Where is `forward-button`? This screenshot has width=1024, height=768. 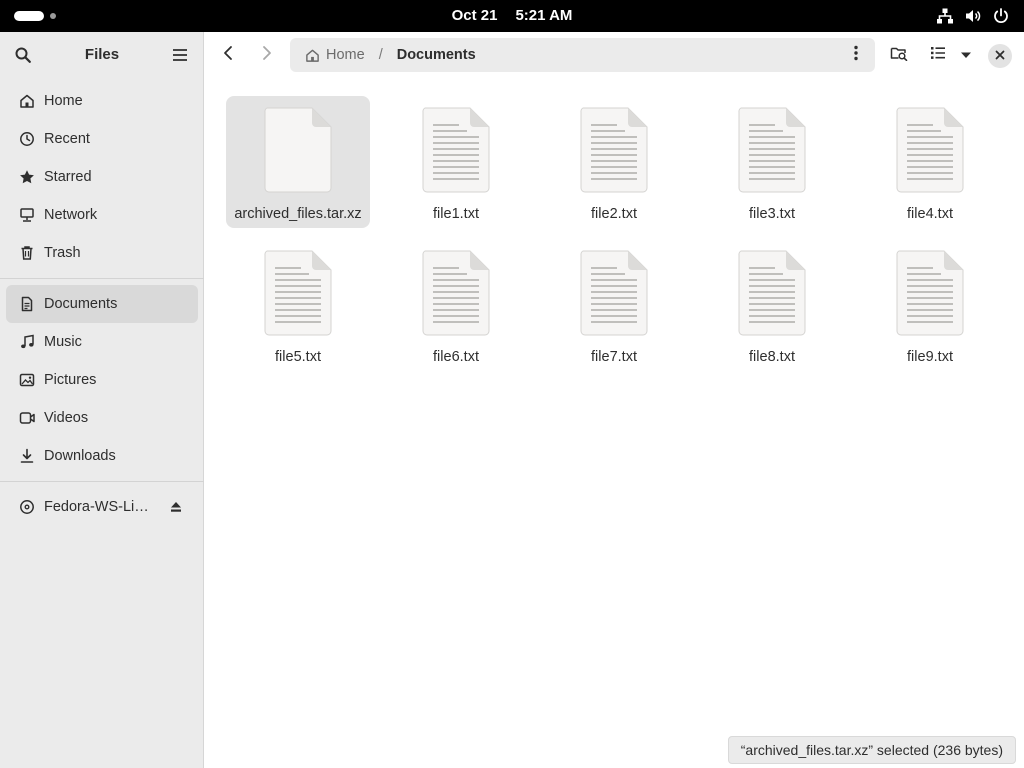 forward-button is located at coordinates (267, 55).